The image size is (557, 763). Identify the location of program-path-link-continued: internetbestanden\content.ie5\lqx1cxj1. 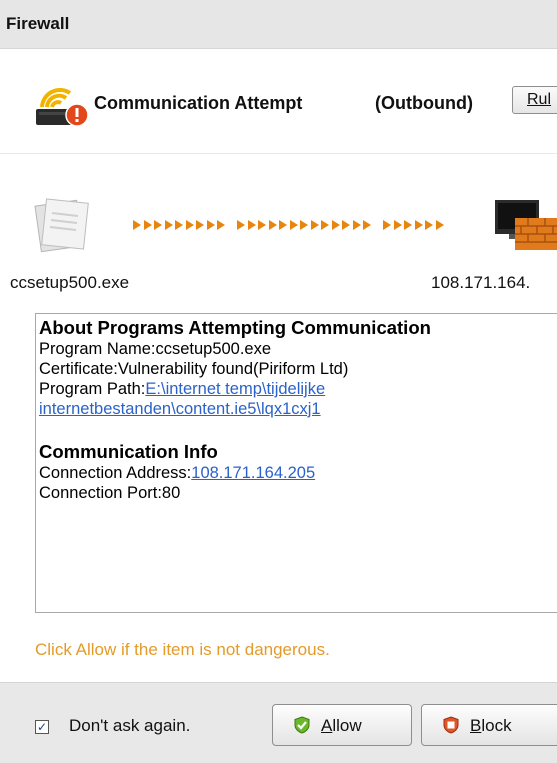
(180, 409).